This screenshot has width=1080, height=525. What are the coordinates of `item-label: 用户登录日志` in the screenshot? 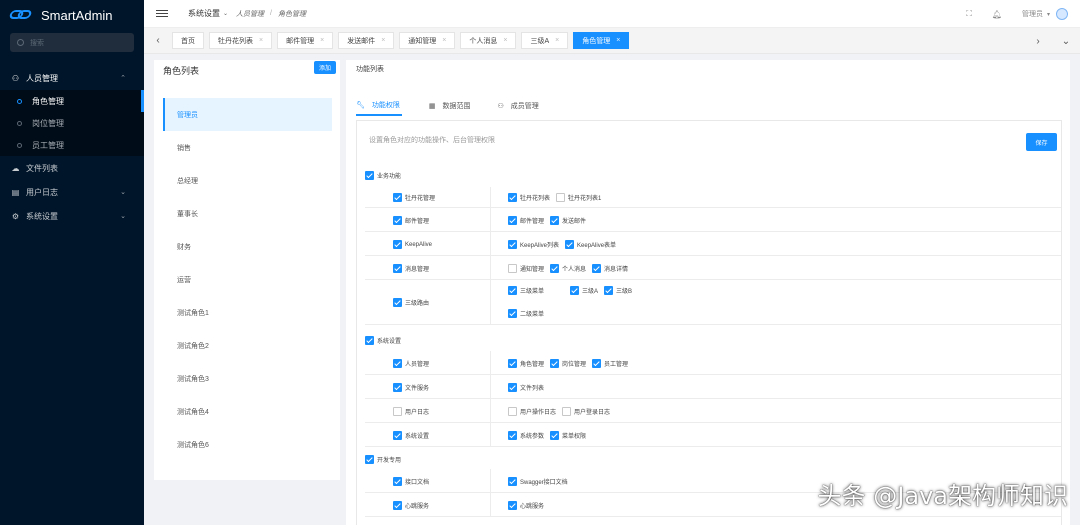 It's located at (592, 413).